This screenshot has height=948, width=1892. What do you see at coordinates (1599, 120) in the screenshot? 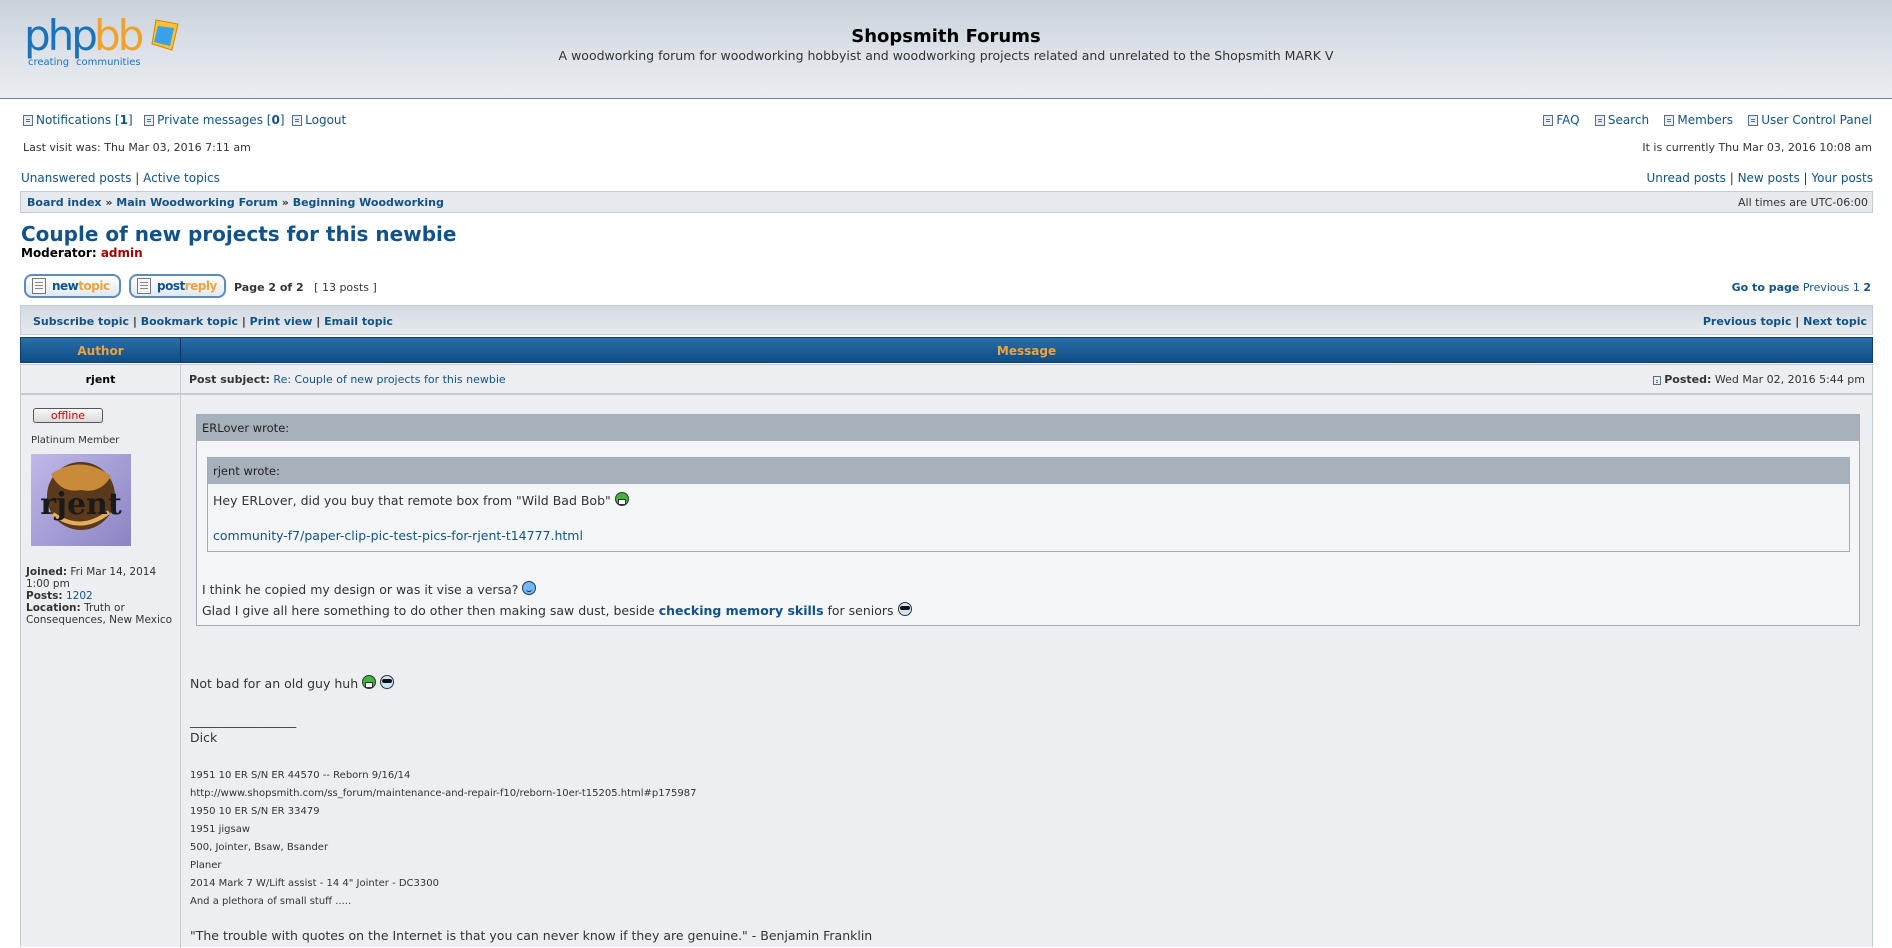
I see `search-icon` at bounding box center [1599, 120].